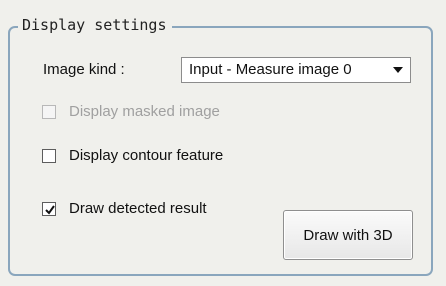  I want to click on display-contour-feature-checkbox, so click(49, 156).